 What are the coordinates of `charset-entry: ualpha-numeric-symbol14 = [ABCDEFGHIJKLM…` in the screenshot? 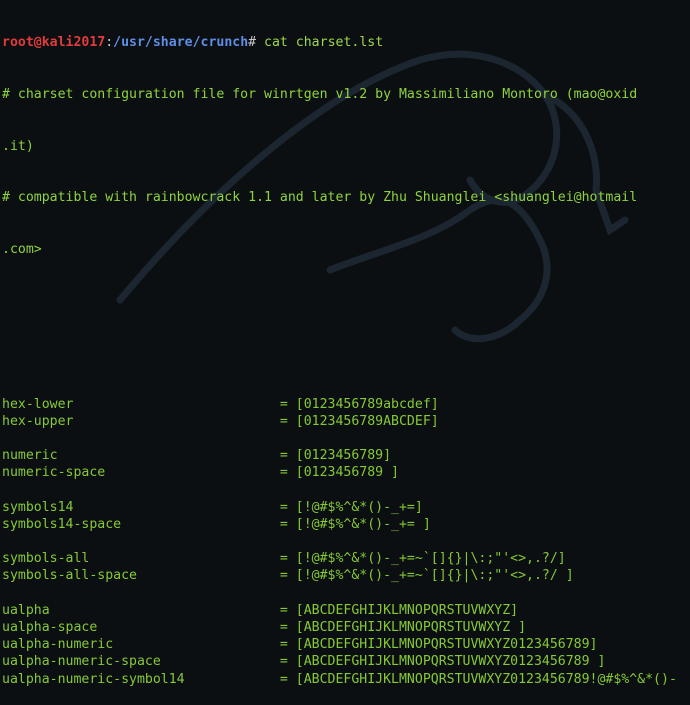 It's located at (345, 679).